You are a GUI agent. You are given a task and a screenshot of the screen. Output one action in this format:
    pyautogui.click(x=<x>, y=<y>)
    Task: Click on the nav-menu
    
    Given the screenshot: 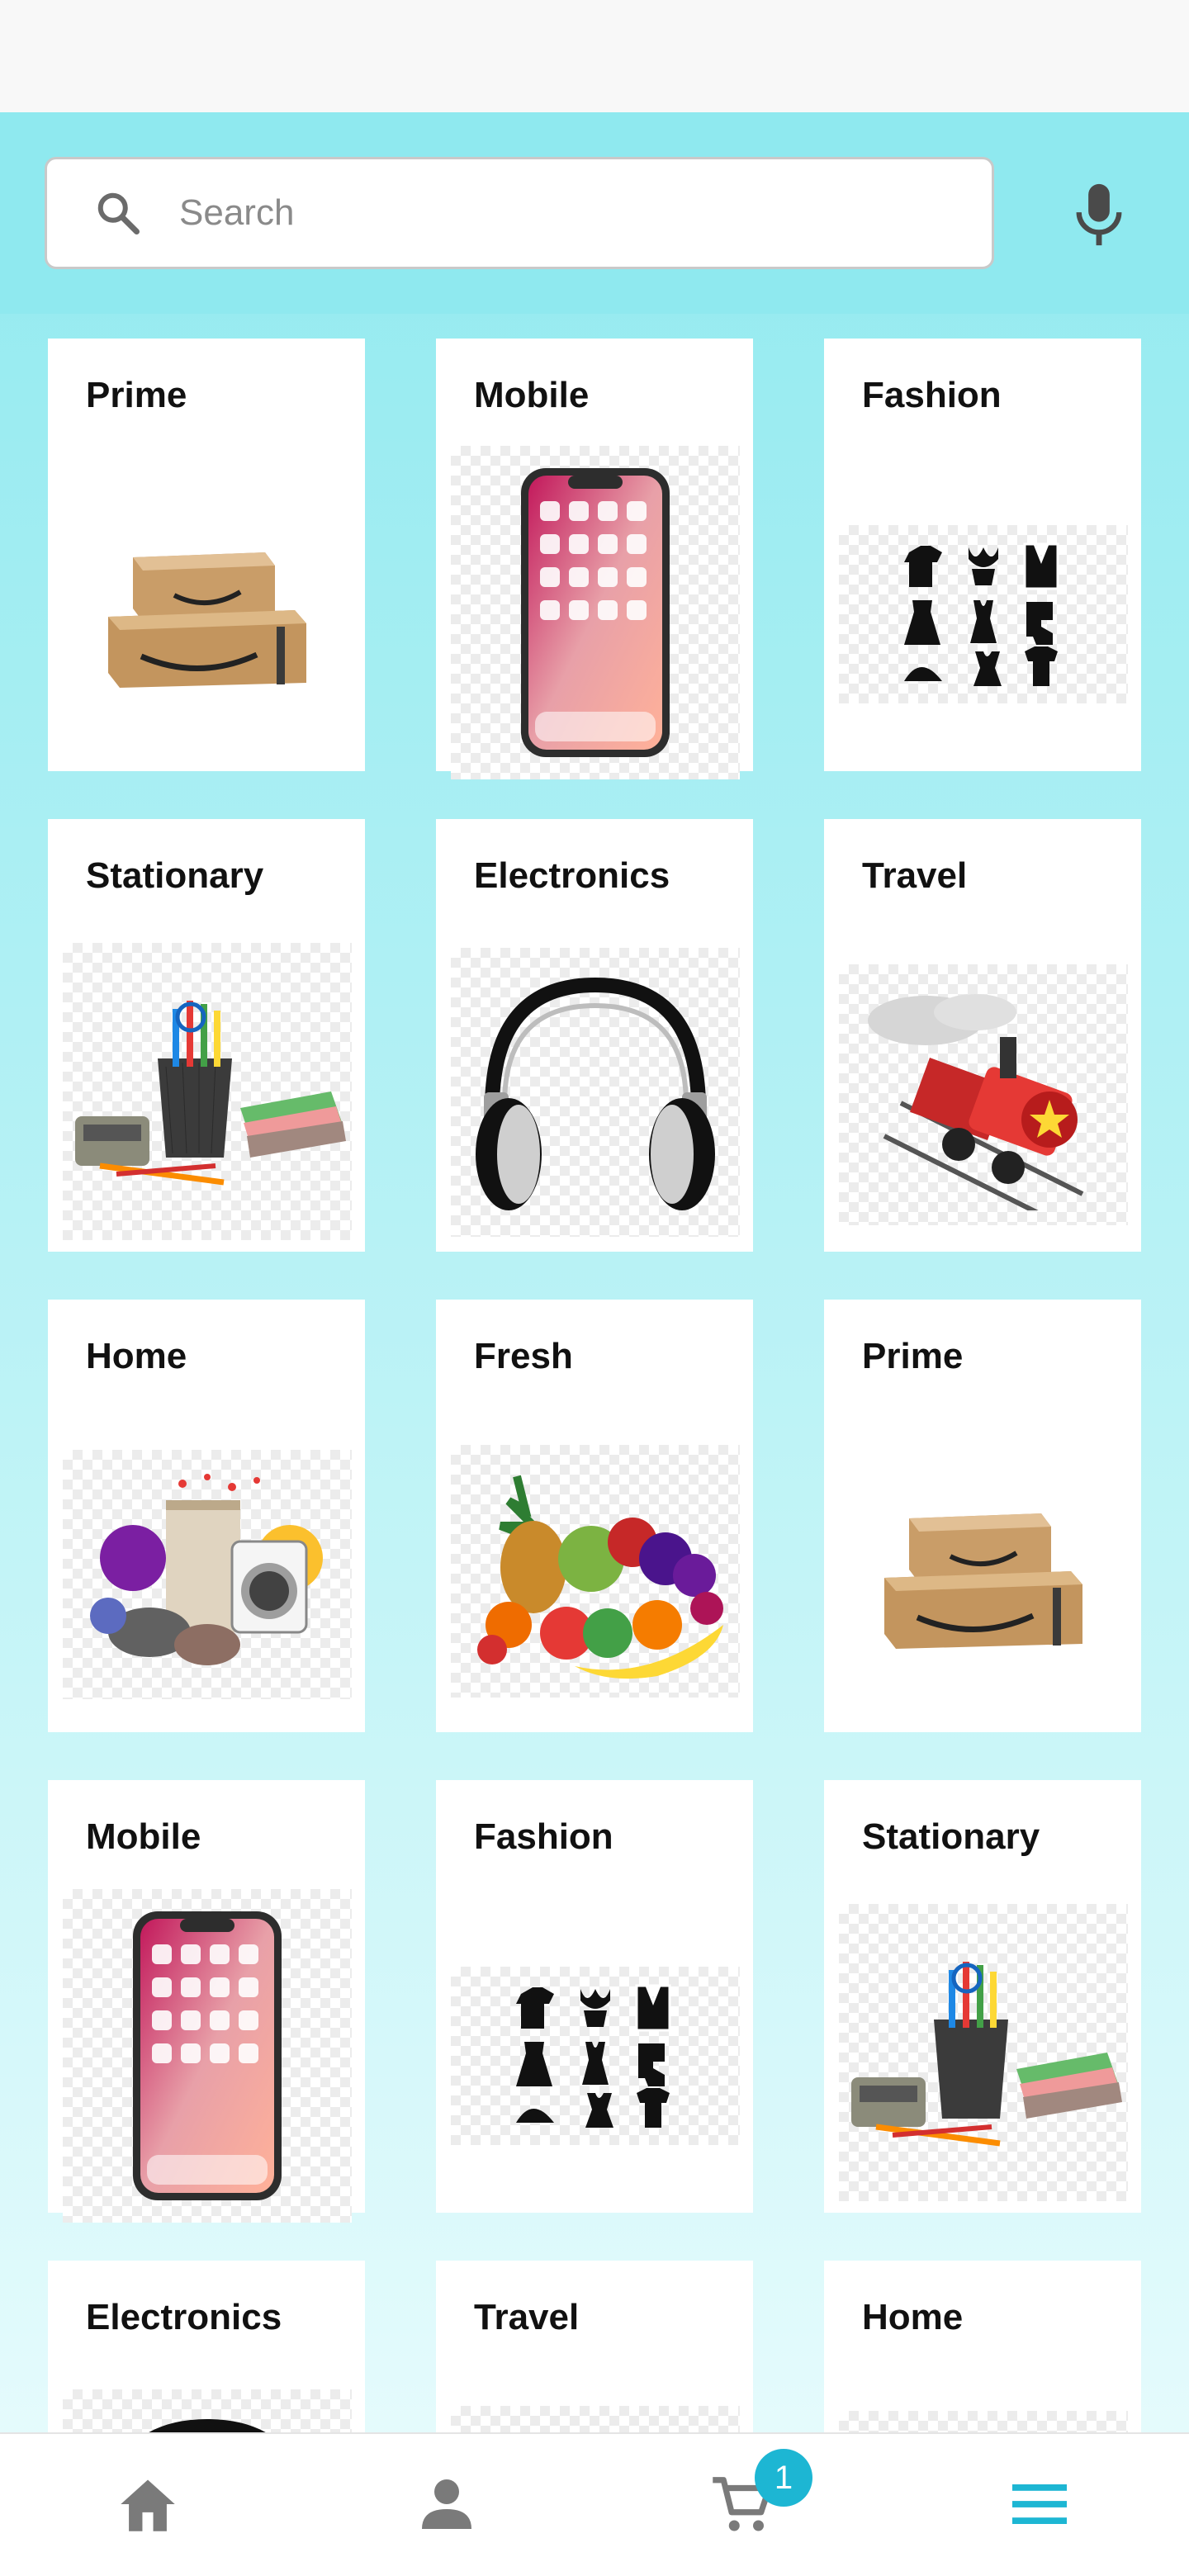 What is the action you would take?
    pyautogui.click(x=1039, y=2504)
    